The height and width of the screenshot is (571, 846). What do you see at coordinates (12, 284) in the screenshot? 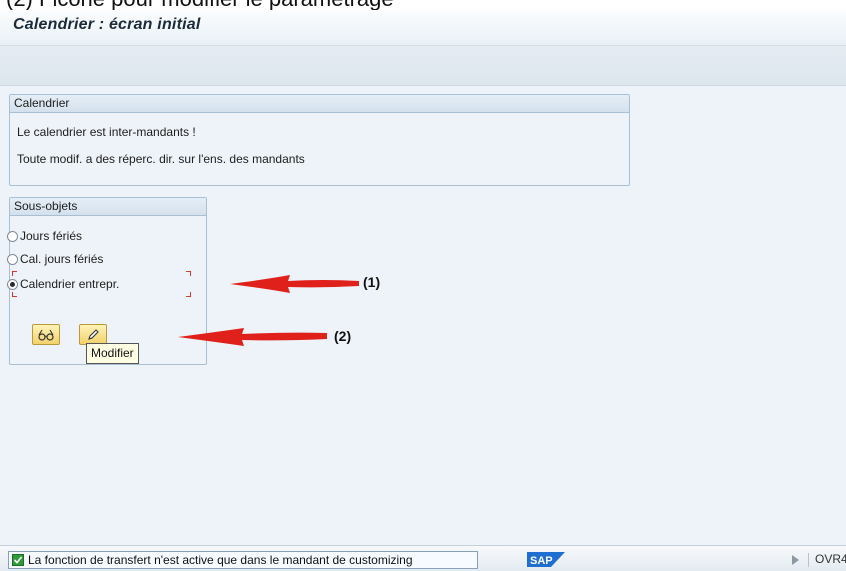
I see `radio-button-selected` at bounding box center [12, 284].